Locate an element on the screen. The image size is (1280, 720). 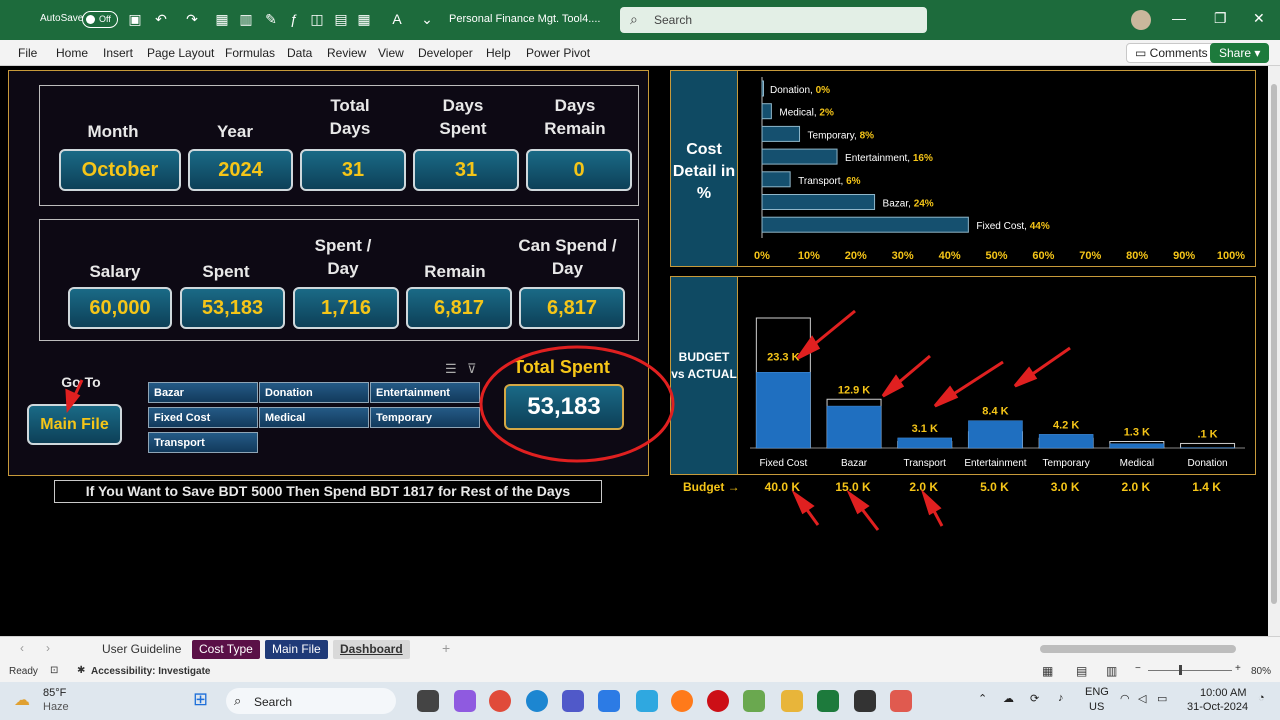
undo-icon: ↶ is located at coordinates (161, 19).